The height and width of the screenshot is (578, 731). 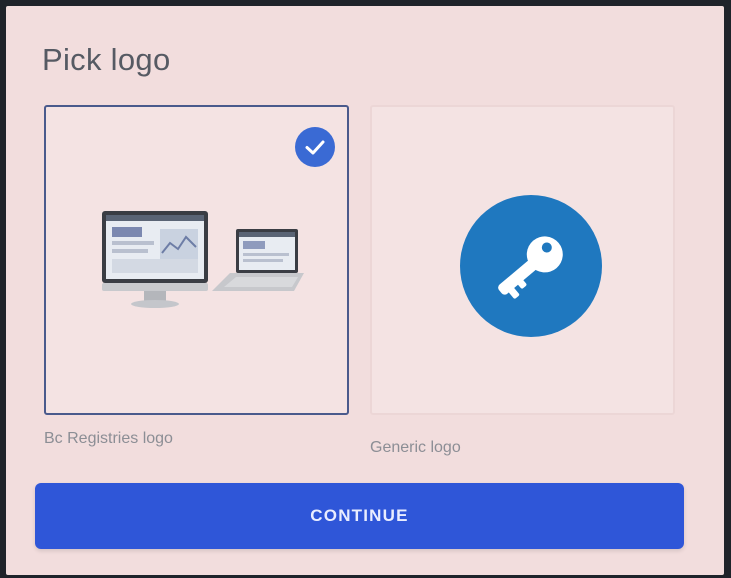 I want to click on logo-caption-generic: Generic logo, so click(x=415, y=447).